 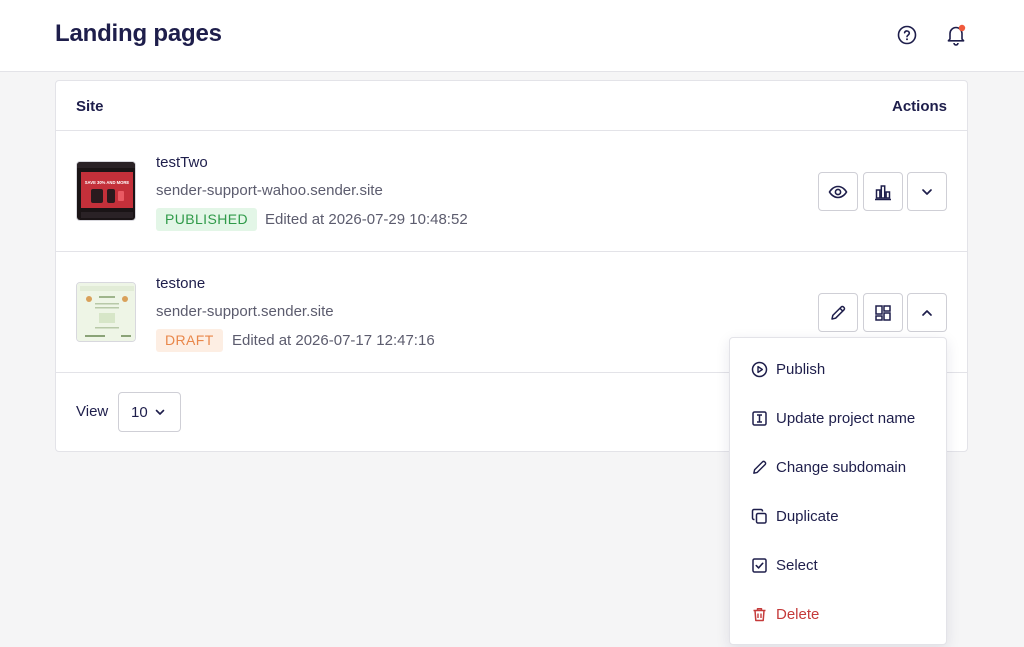 What do you see at coordinates (956, 35) in the screenshot?
I see `bell-icon` at bounding box center [956, 35].